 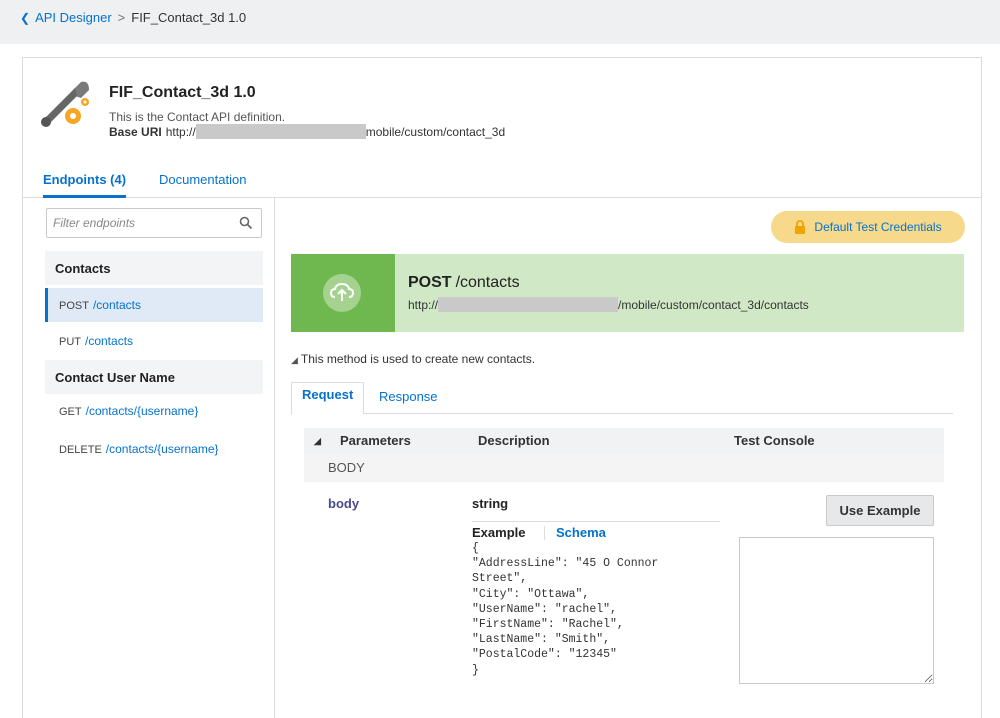 What do you see at coordinates (328, 398) in the screenshot?
I see `tab-request: Request` at bounding box center [328, 398].